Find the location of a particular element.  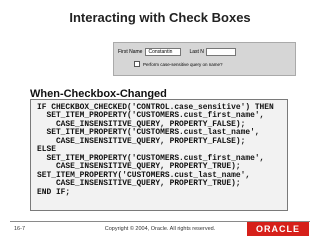

last-name-label: Last N is located at coordinates (196, 52).